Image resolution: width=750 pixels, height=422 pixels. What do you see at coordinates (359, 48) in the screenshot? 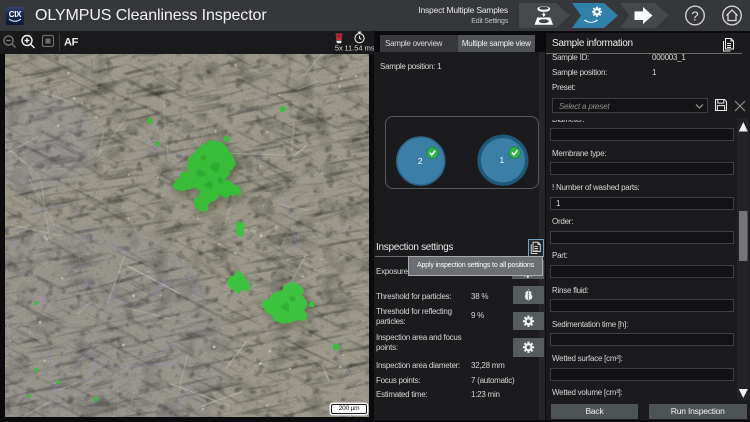
I see `svg-text: 11.54 ms` at bounding box center [359, 48].